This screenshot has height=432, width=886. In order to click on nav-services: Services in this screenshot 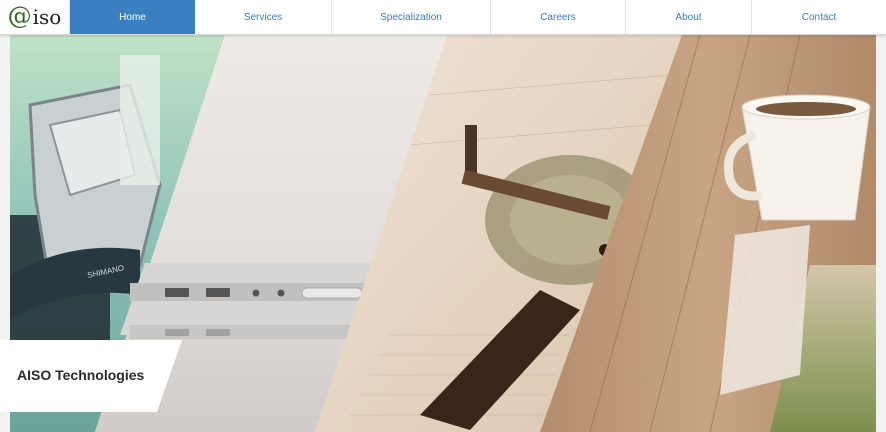, I will do `click(263, 17)`.